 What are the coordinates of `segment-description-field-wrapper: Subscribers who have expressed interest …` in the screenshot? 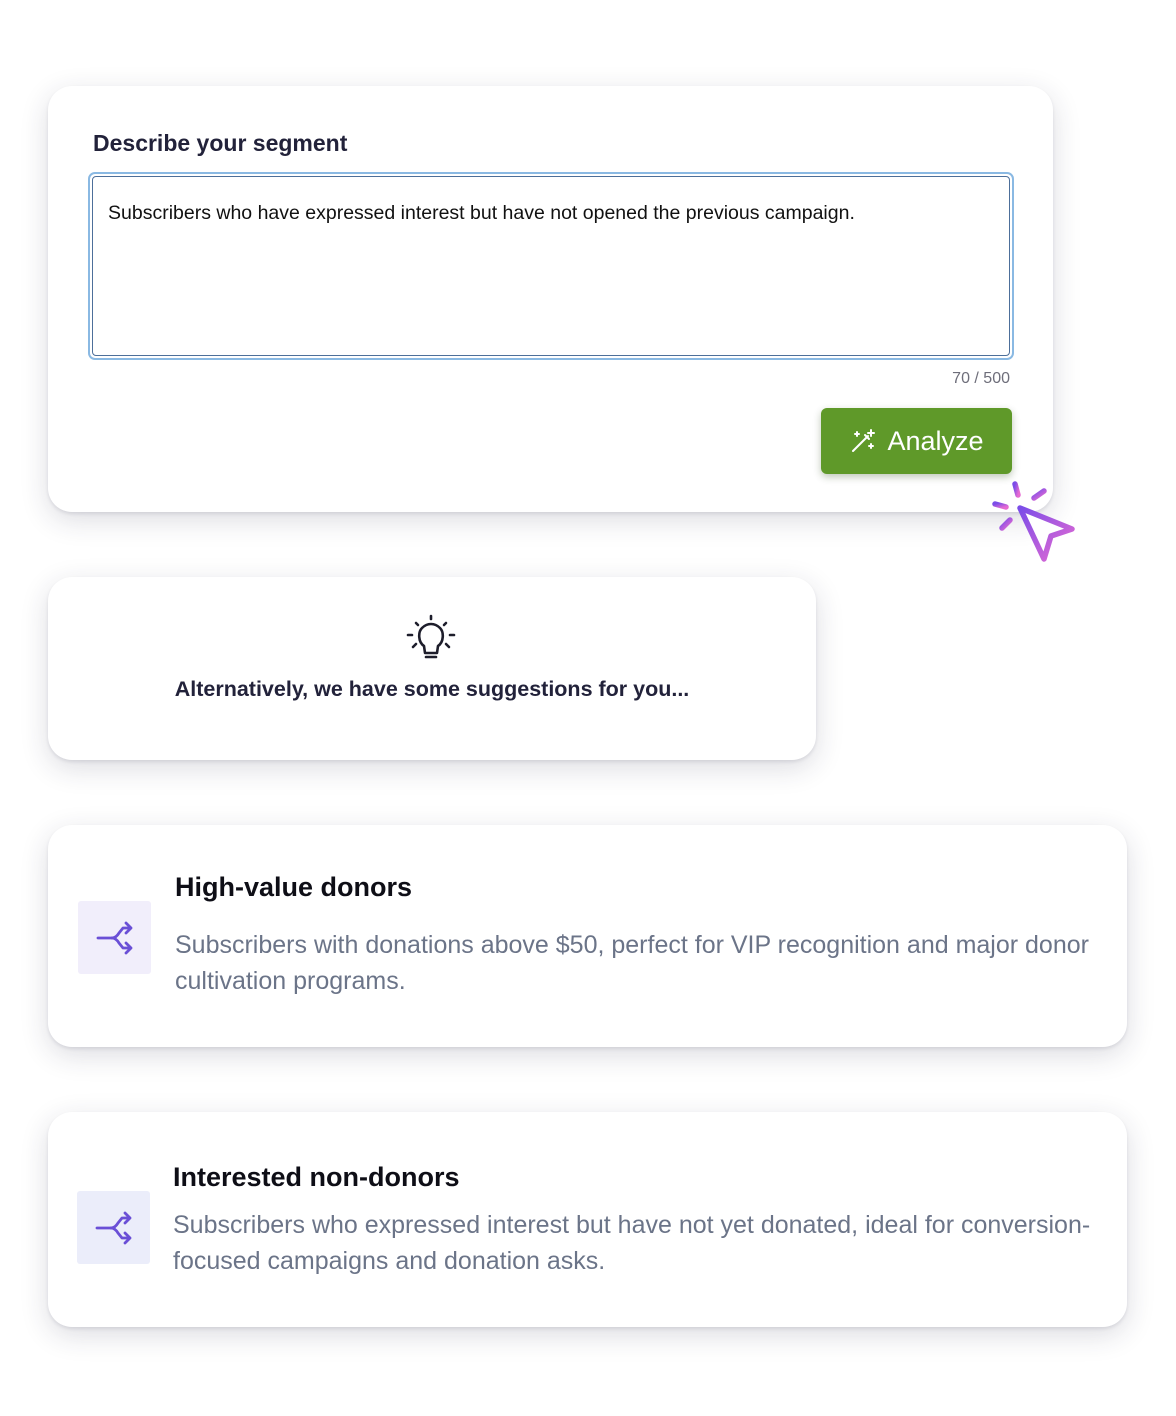 It's located at (551, 266).